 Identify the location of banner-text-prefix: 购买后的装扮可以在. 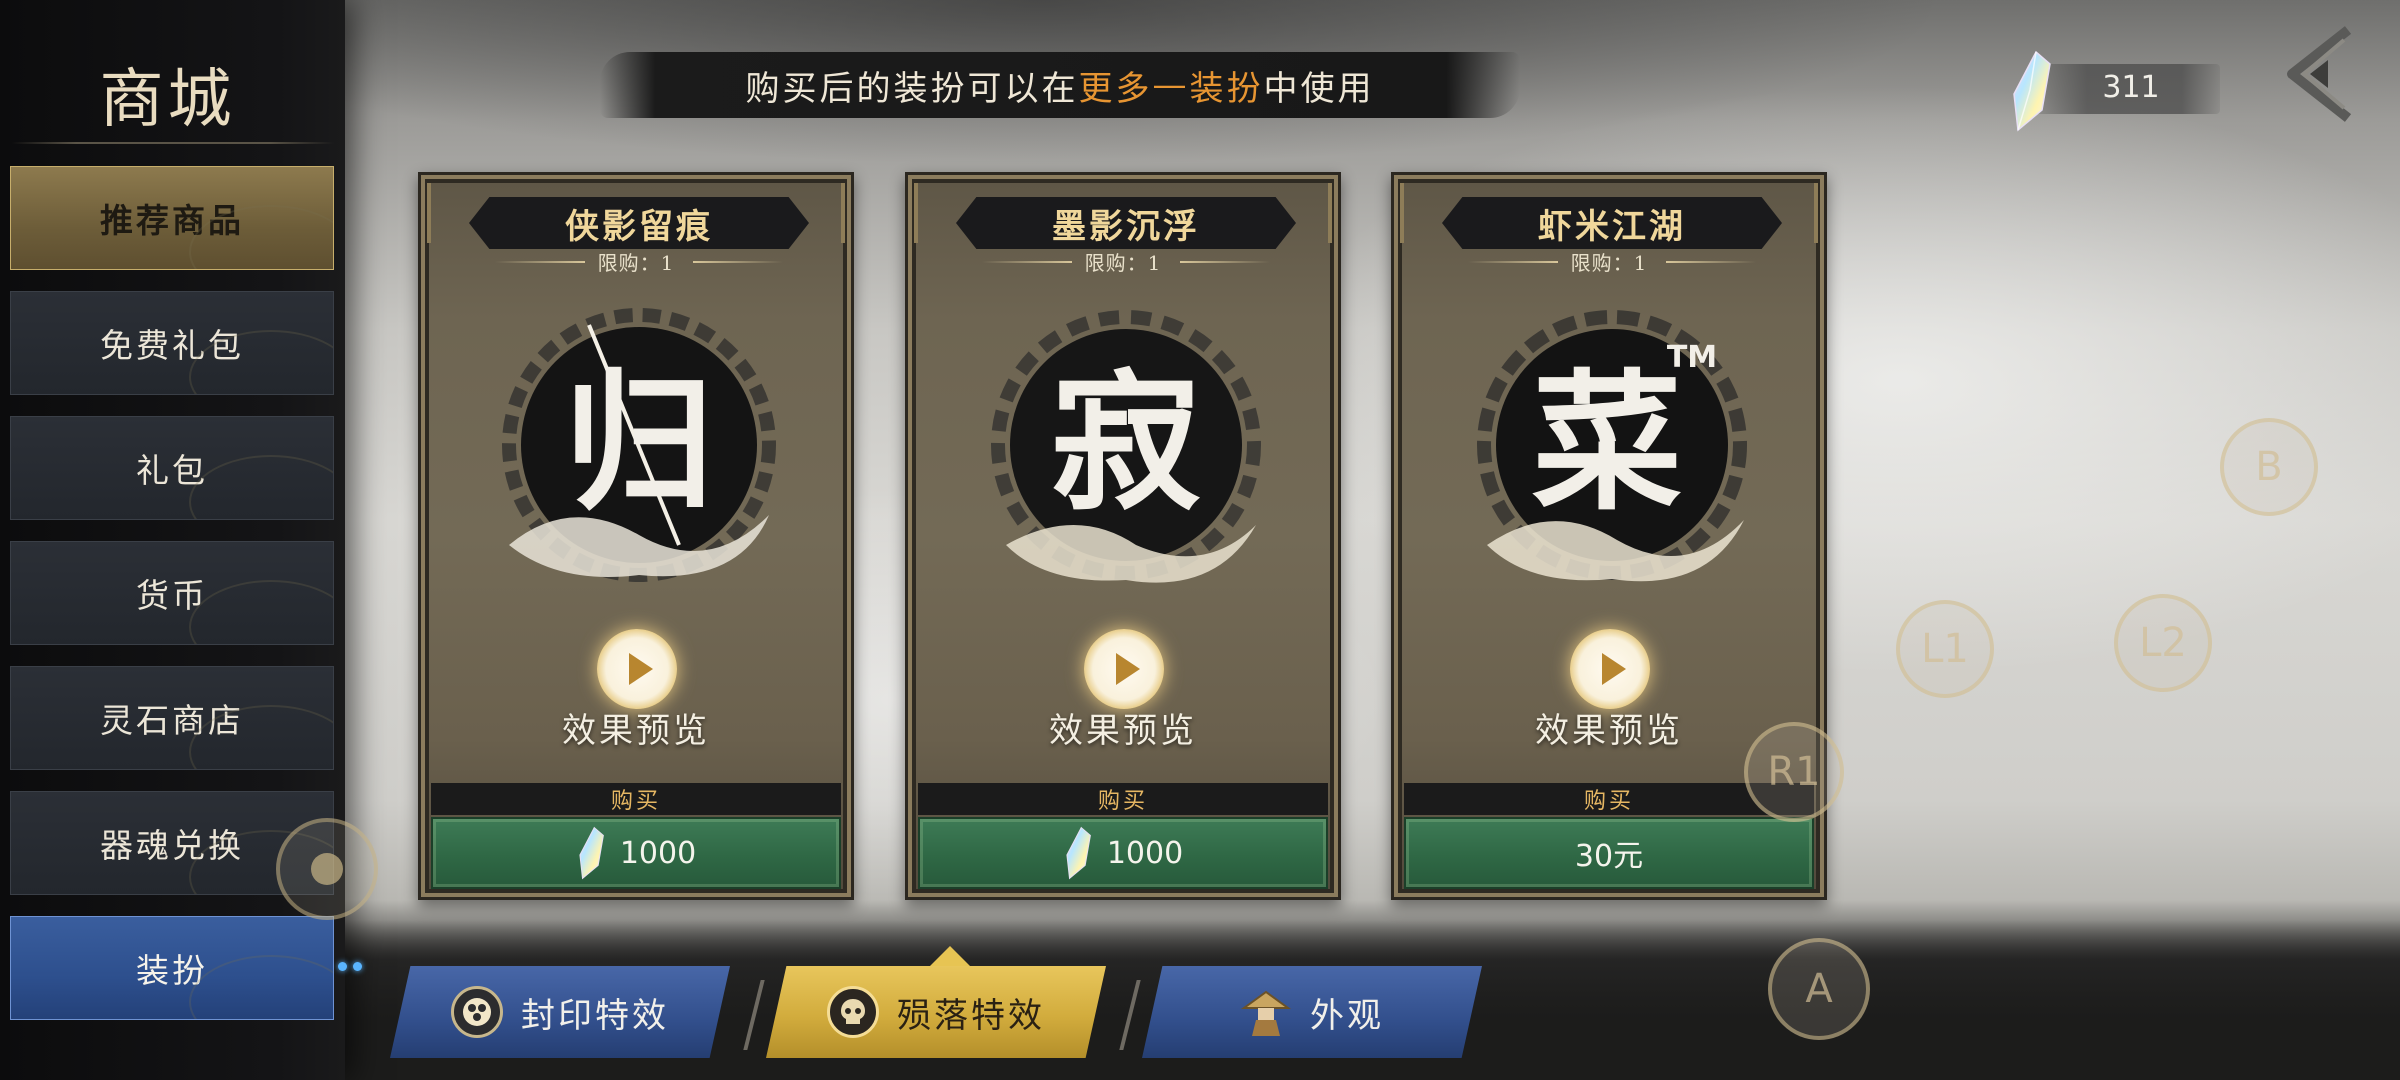
(912, 88).